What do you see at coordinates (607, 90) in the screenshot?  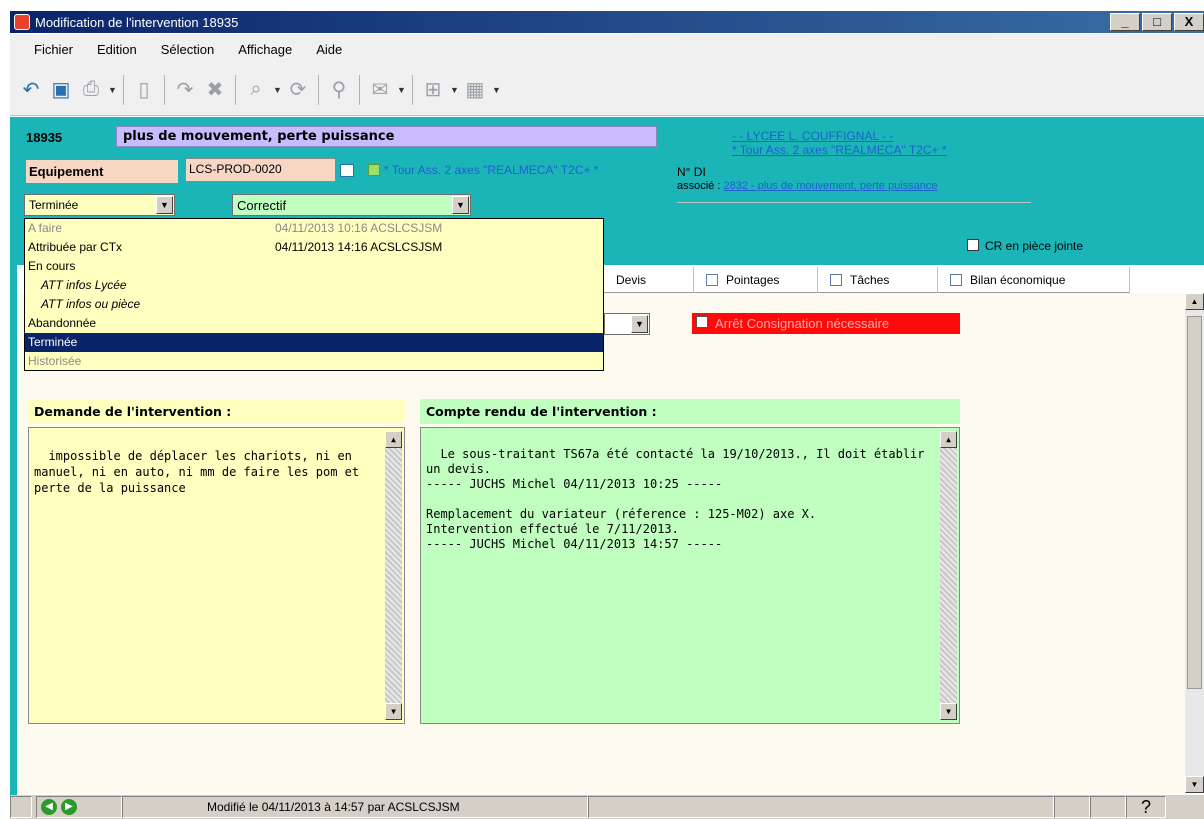 I see `toolbar: ↶ ▣ ⎙ ▼ ▯ ↷ ✖ ⌕ ▼ ⟳ ⚲ ✉ ▼ ⊞ ▼ ▦ ▼` at bounding box center [607, 90].